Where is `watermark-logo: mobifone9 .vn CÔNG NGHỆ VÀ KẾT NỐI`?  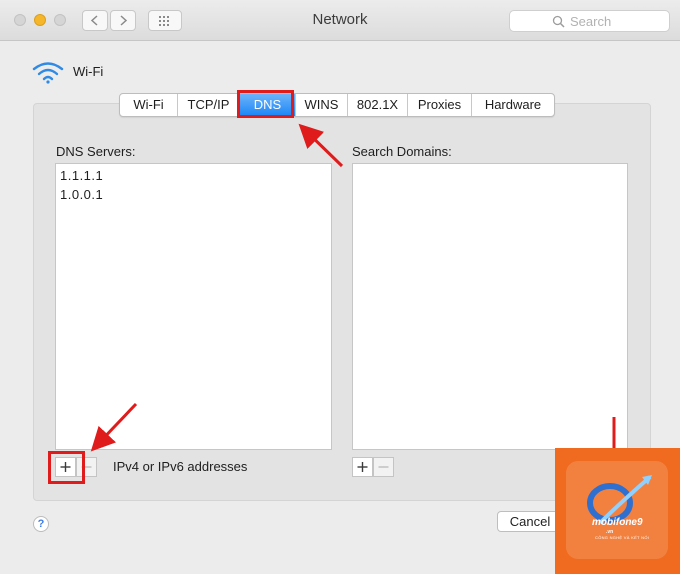
watermark-logo: mobifone9 .vn CÔNG NGHỆ VÀ KẾT NỐI is located at coordinates (617, 511).